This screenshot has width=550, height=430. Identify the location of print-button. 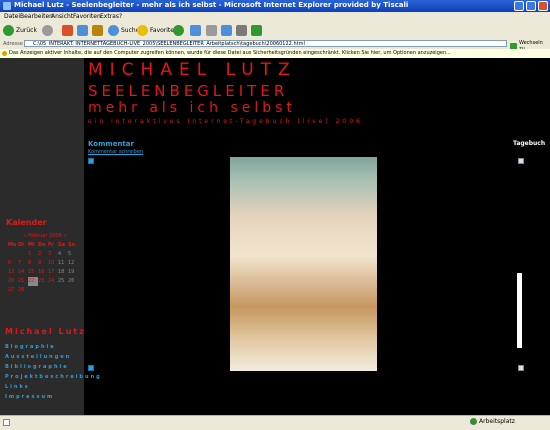
(211, 30).